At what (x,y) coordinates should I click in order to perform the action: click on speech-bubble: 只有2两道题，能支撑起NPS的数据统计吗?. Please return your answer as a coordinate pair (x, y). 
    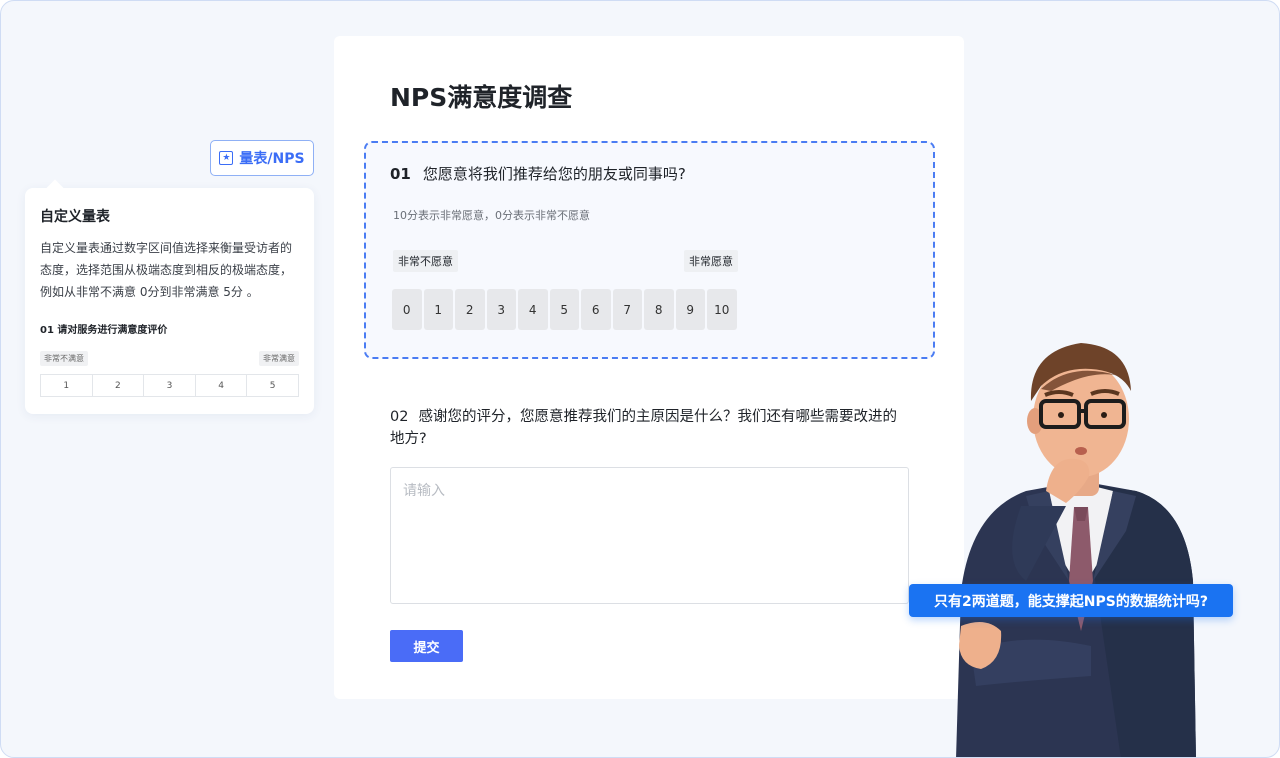
    Looking at the image, I should click on (1071, 600).